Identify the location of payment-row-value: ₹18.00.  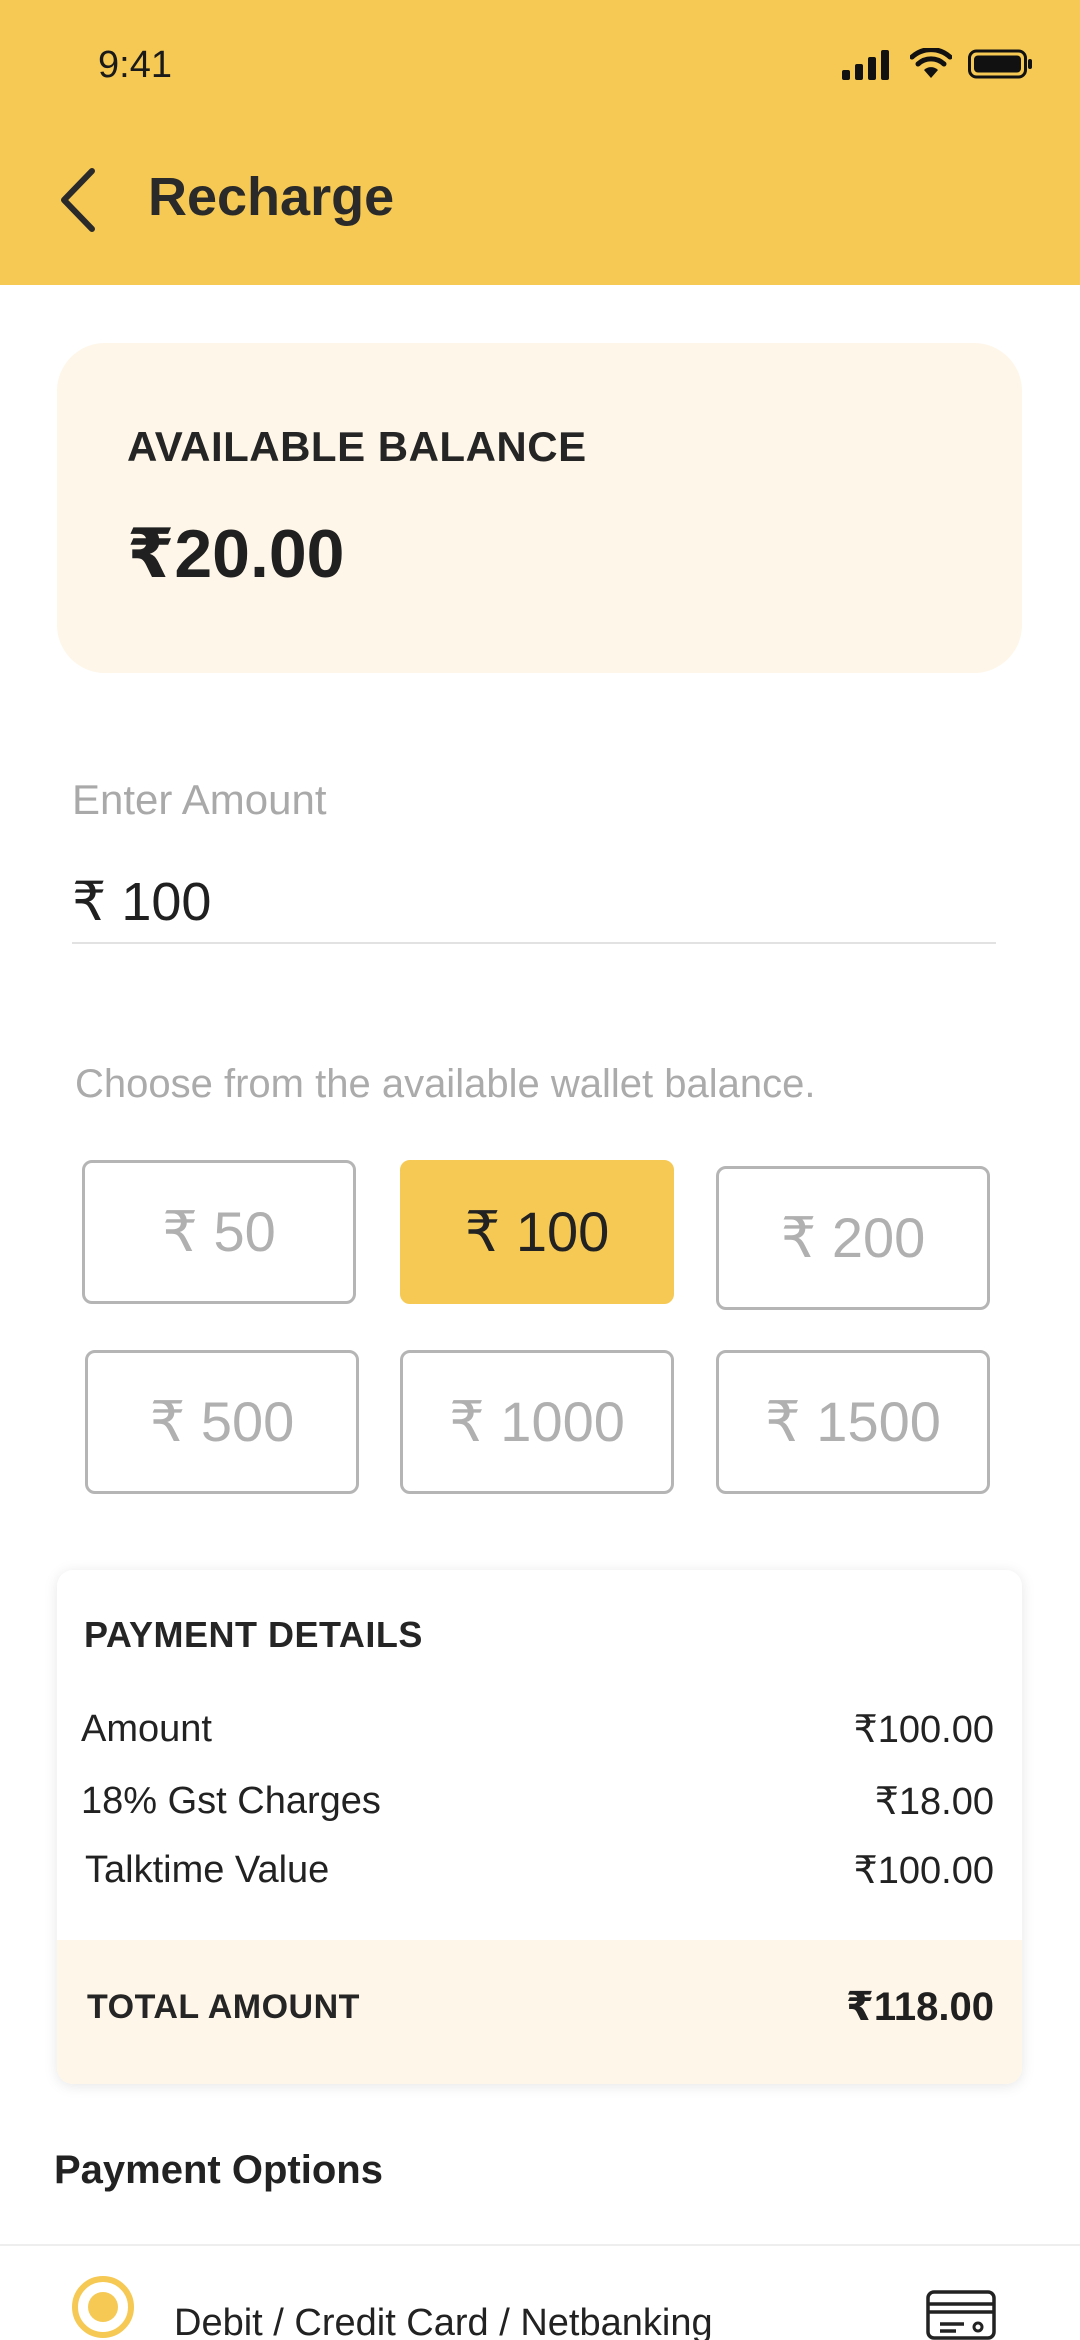
(934, 1801).